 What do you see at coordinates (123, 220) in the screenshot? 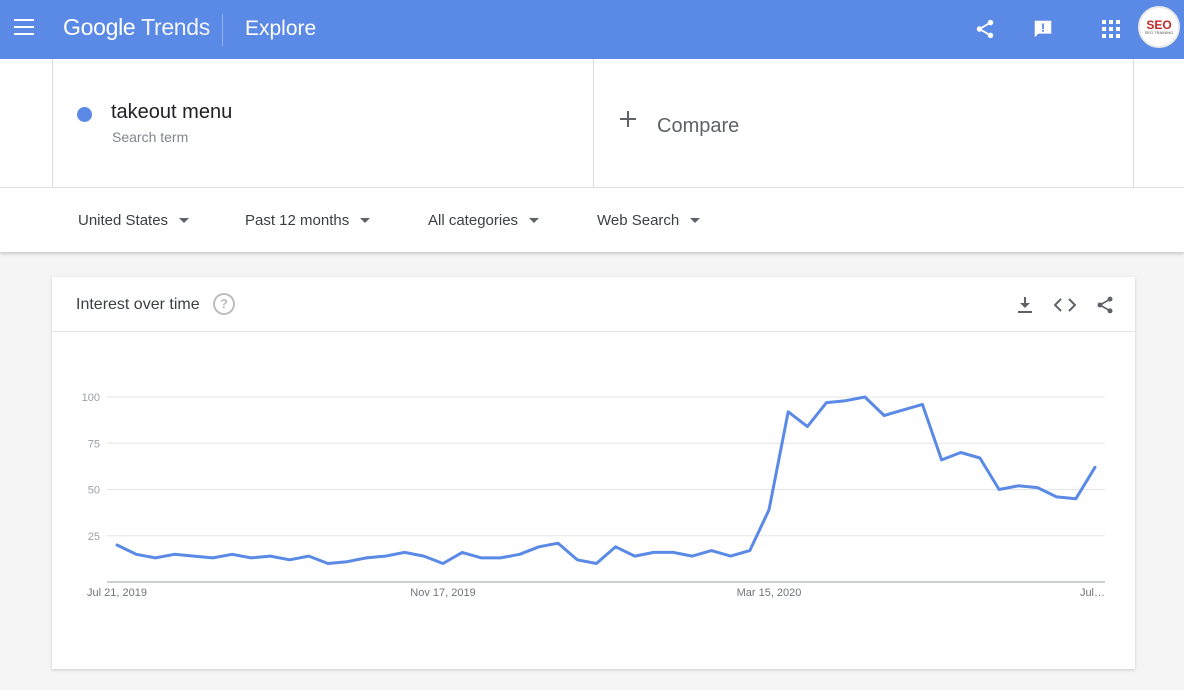
I see `region-filter-label: United States` at bounding box center [123, 220].